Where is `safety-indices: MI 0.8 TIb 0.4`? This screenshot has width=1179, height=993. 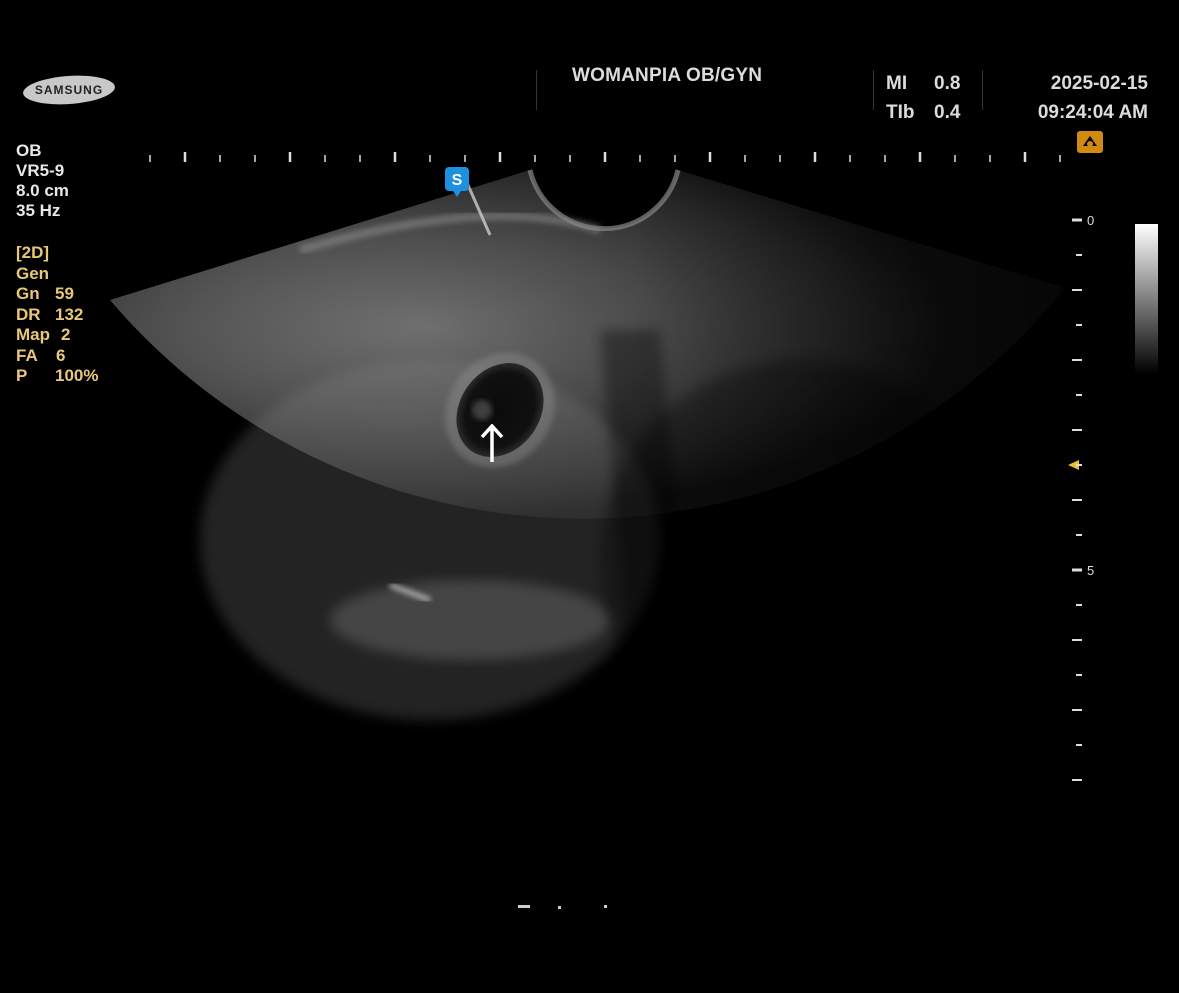 safety-indices: MI 0.8 TIb 0.4 is located at coordinates (923, 98).